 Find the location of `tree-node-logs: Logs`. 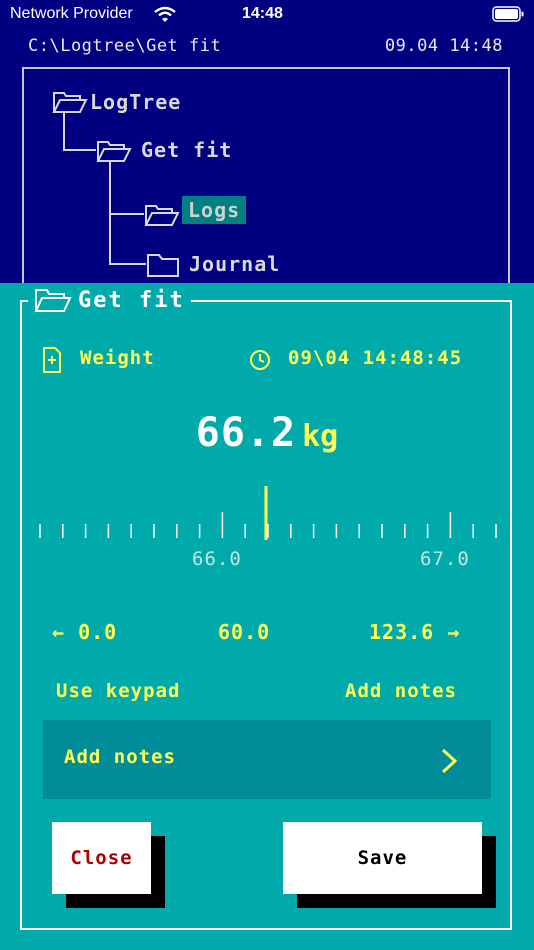

tree-node-logs: Logs is located at coordinates (214, 210).